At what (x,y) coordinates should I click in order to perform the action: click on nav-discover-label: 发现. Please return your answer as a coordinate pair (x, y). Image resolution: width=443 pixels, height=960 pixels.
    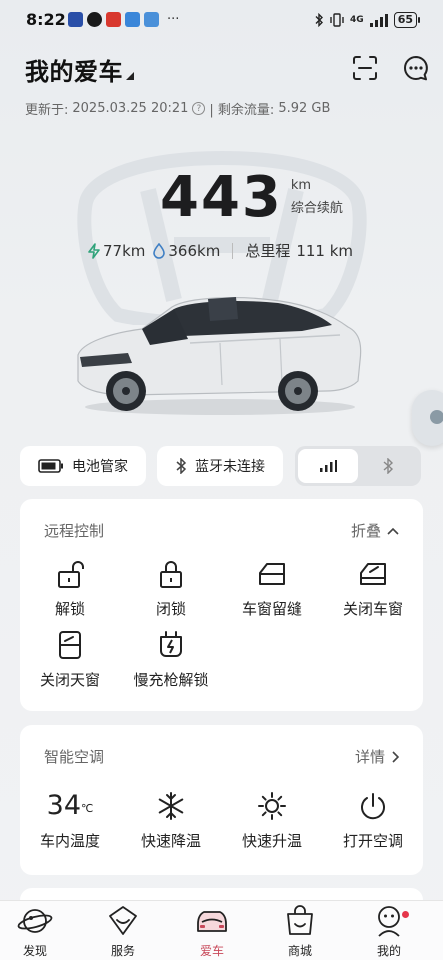
    Looking at the image, I should click on (34, 951).